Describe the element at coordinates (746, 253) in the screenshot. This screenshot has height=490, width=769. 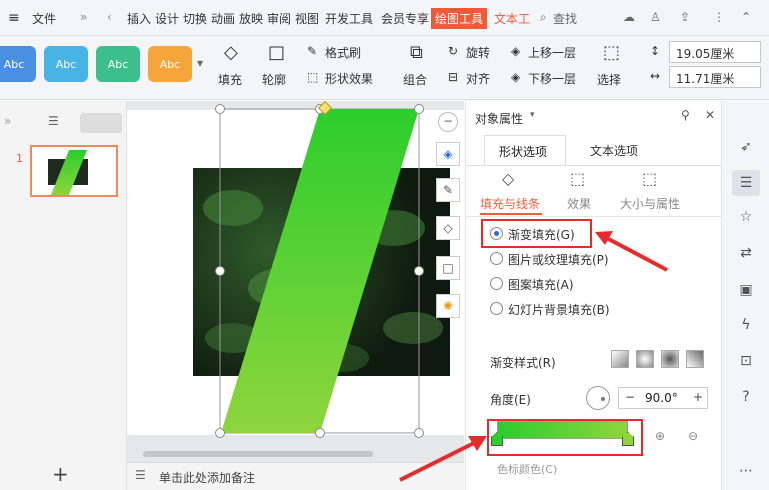
I see `transition-icon: ⇄` at that location.